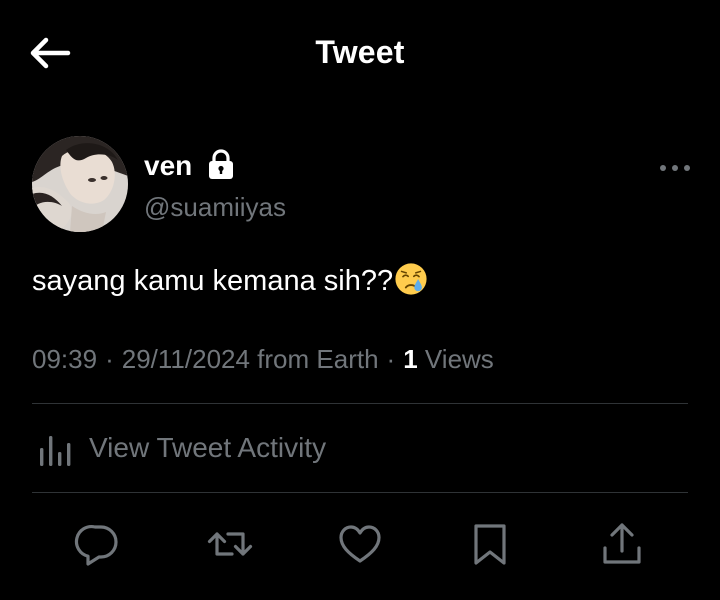 Image resolution: width=720 pixels, height=600 pixels. Describe the element at coordinates (168, 166) in the screenshot. I see `display-name: ven` at that location.